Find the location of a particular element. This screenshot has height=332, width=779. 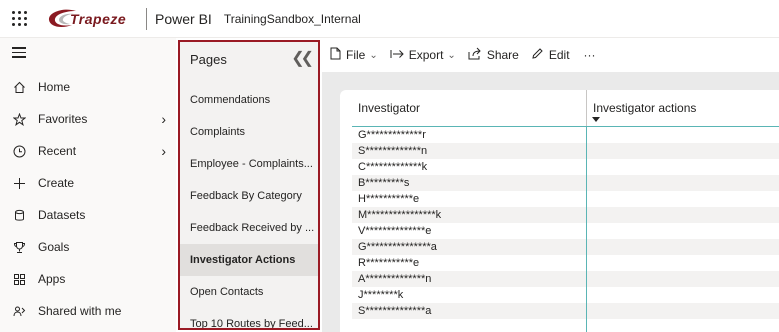

database-icon is located at coordinates (19, 215).